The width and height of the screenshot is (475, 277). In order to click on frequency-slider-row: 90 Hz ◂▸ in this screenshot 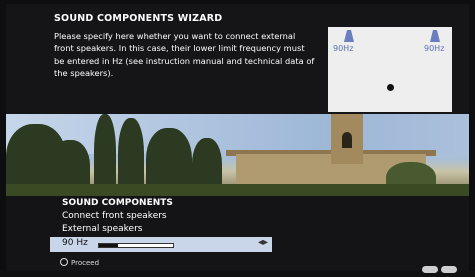, I will do `click(161, 244)`.